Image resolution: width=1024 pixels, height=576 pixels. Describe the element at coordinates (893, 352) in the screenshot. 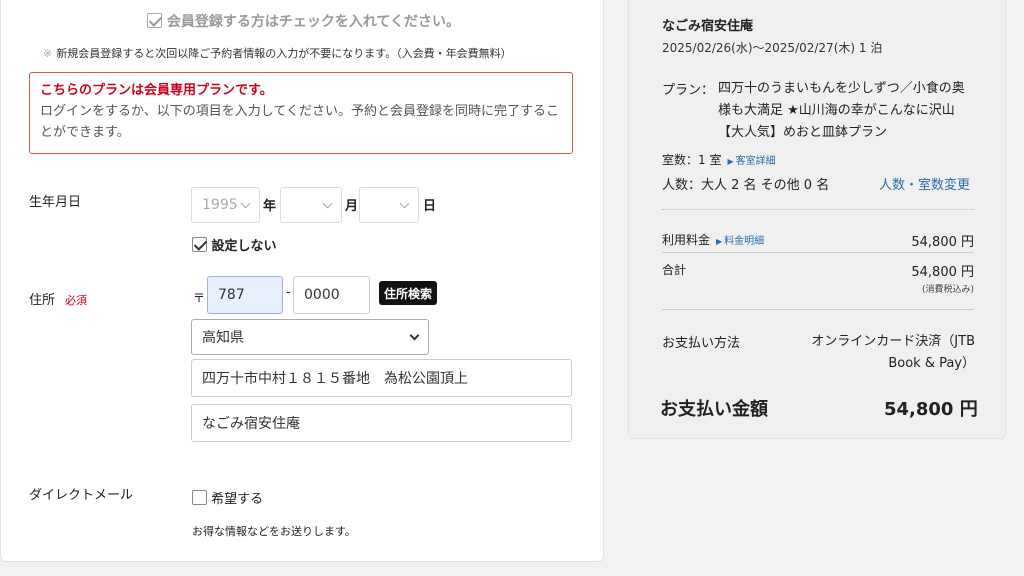

I see `payment-method-value: オンラインカード決済（JTB Book & Pay）` at that location.